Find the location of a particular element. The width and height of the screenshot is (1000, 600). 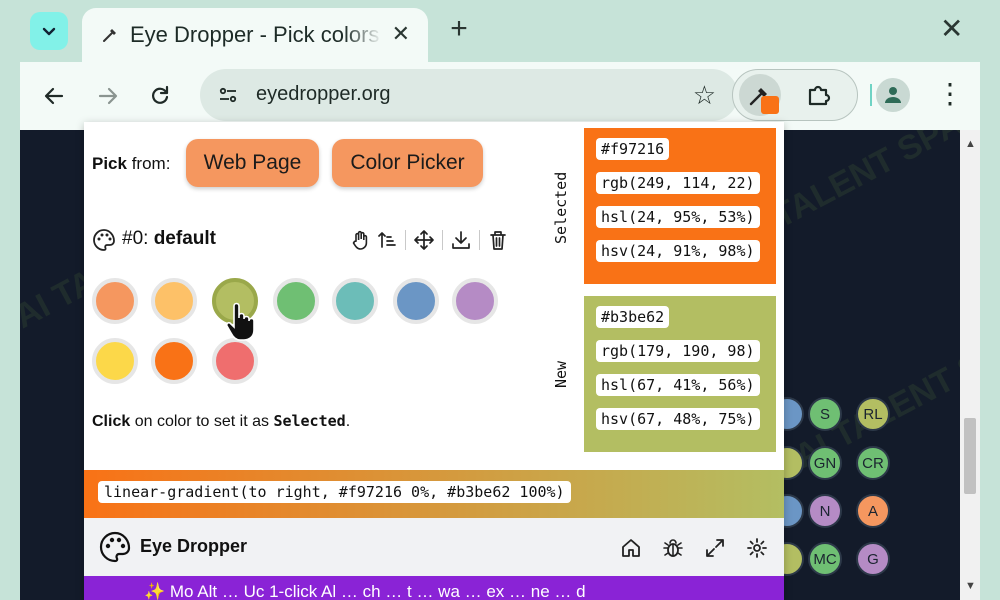

active-tab: Eye Dropper - Pick colors ✕ is located at coordinates (255, 35).